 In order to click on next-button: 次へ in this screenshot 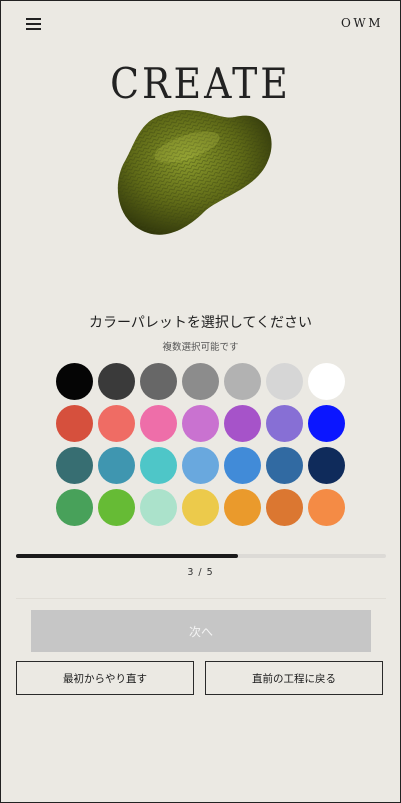, I will do `click(201, 631)`.